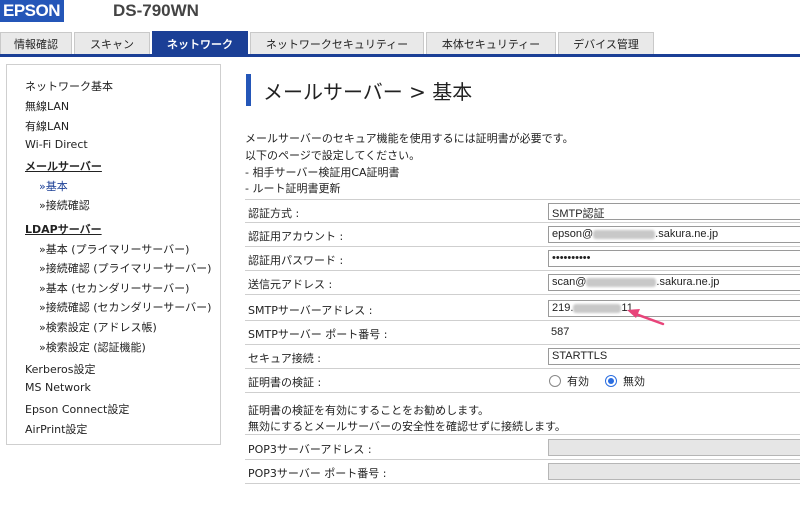  Describe the element at coordinates (56, 429) in the screenshot. I see `sidebar-item-airprint: AirPrint設定` at that location.